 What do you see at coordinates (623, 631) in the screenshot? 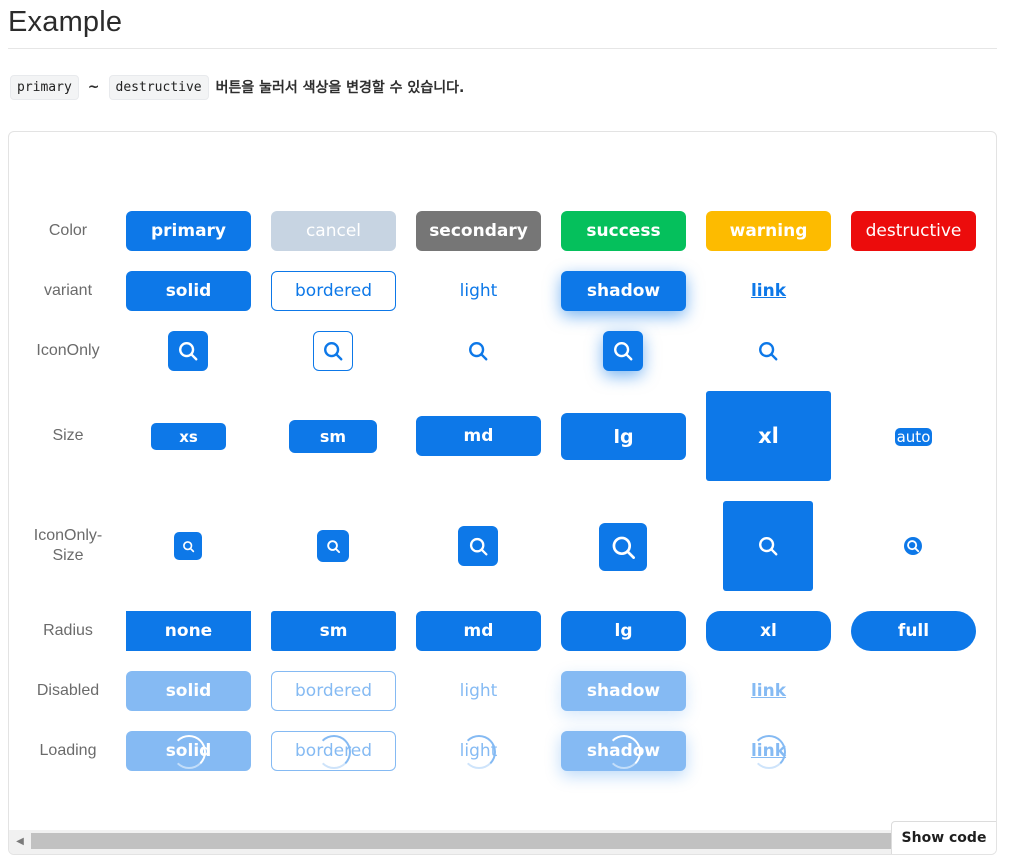
I see `radius-lg-button: lg` at bounding box center [623, 631].